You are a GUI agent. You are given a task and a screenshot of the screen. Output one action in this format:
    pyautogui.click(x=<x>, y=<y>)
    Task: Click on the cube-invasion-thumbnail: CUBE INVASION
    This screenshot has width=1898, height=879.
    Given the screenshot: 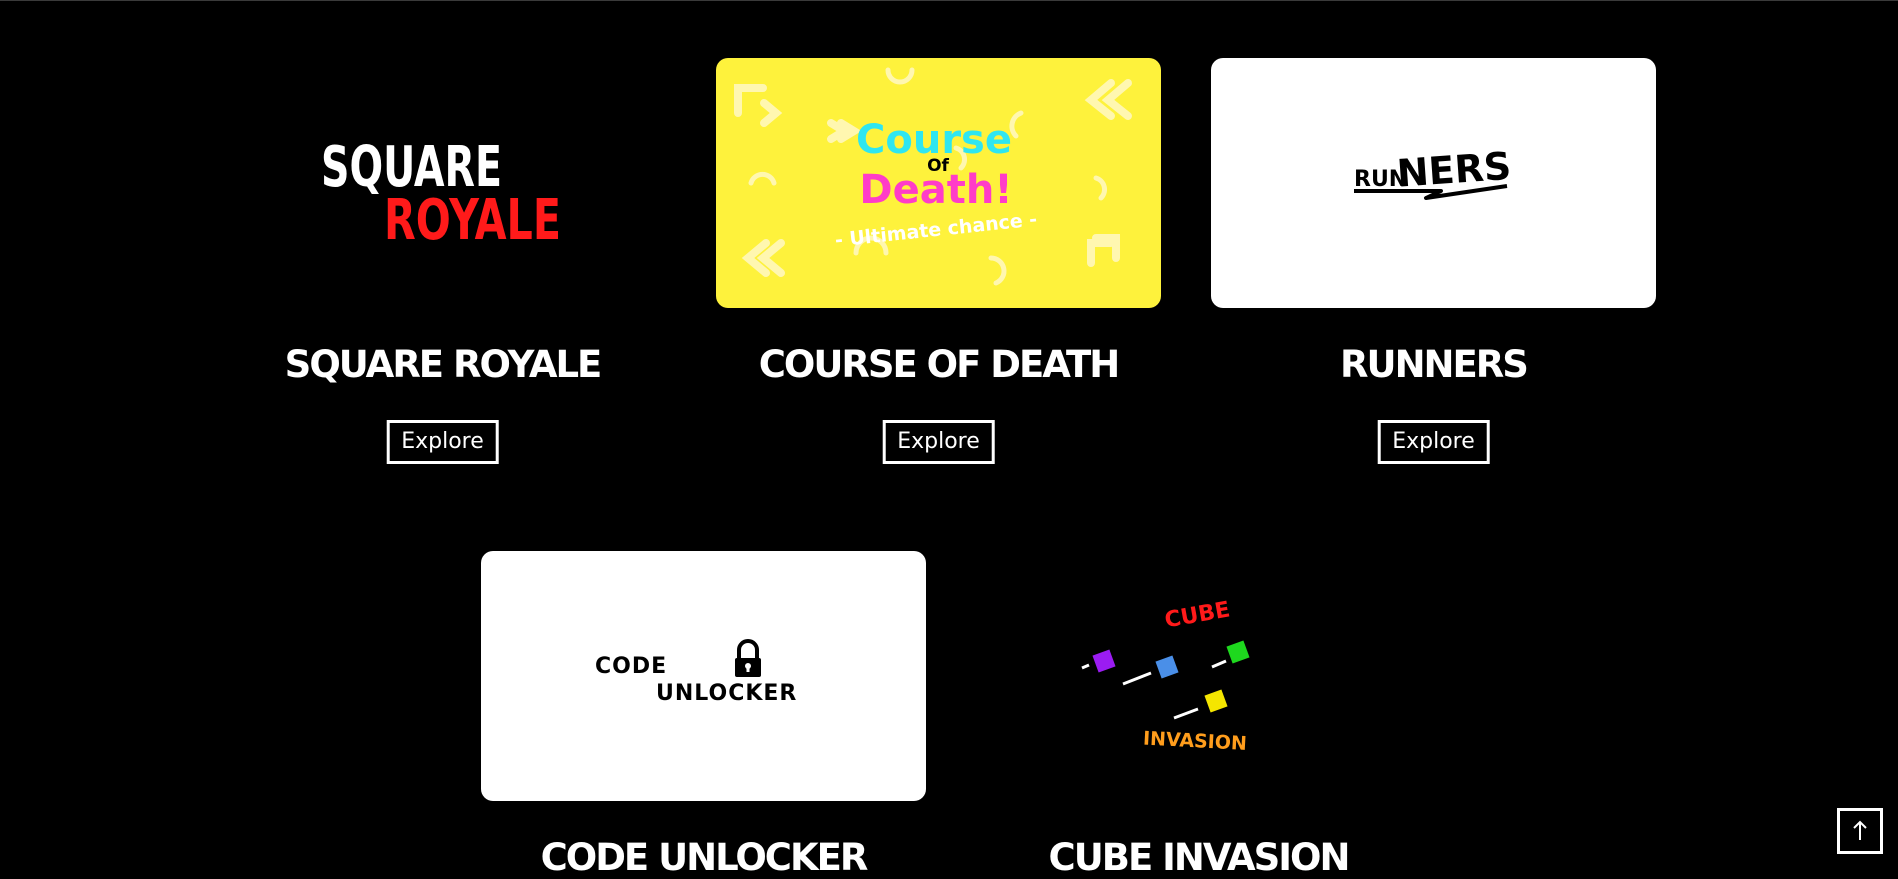 What is the action you would take?
    pyautogui.click(x=1198, y=676)
    